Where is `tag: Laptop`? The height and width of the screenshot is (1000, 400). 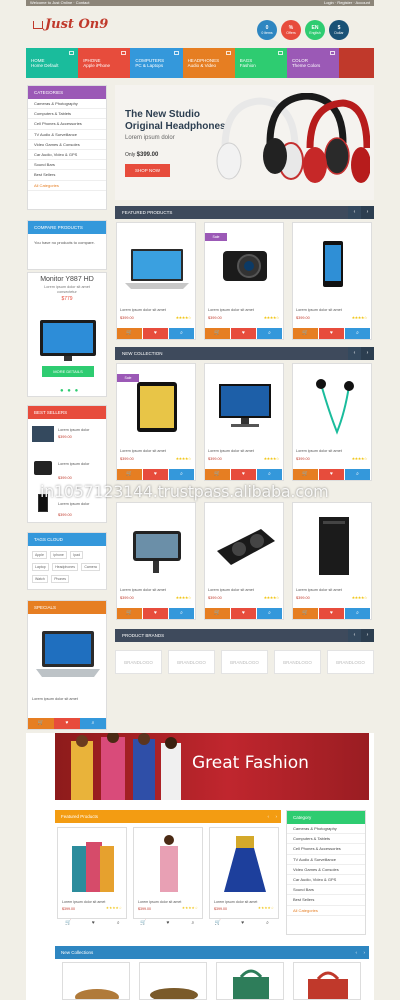
tag: Laptop is located at coordinates (40, 567).